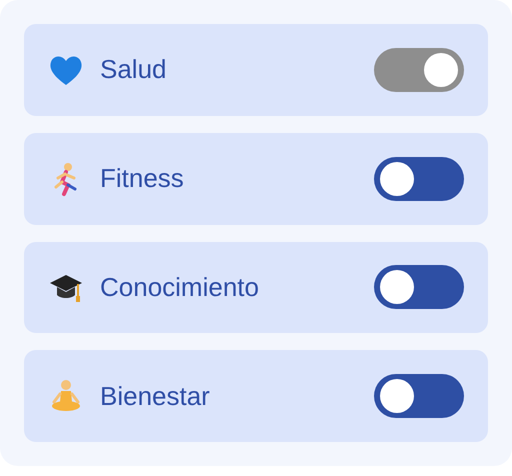 Image resolution: width=512 pixels, height=476 pixels. What do you see at coordinates (180, 287) in the screenshot?
I see `setting-label: Conocimiento` at bounding box center [180, 287].